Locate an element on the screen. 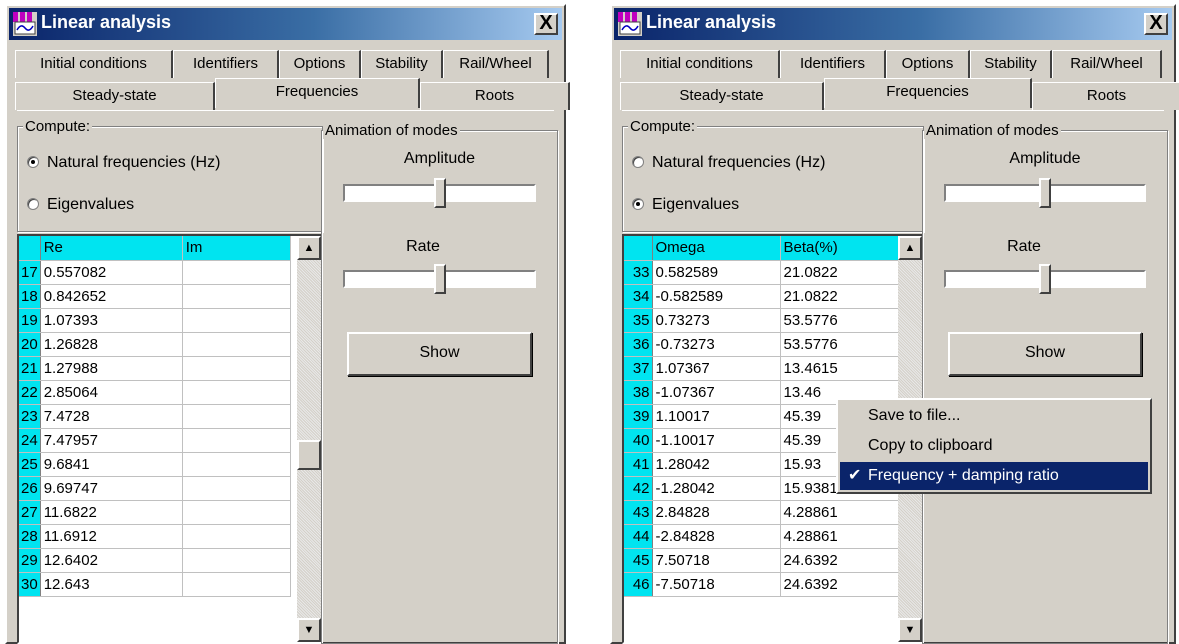 The height and width of the screenshot is (644, 1179). table-row: 20 1.26828 is located at coordinates (155, 344).